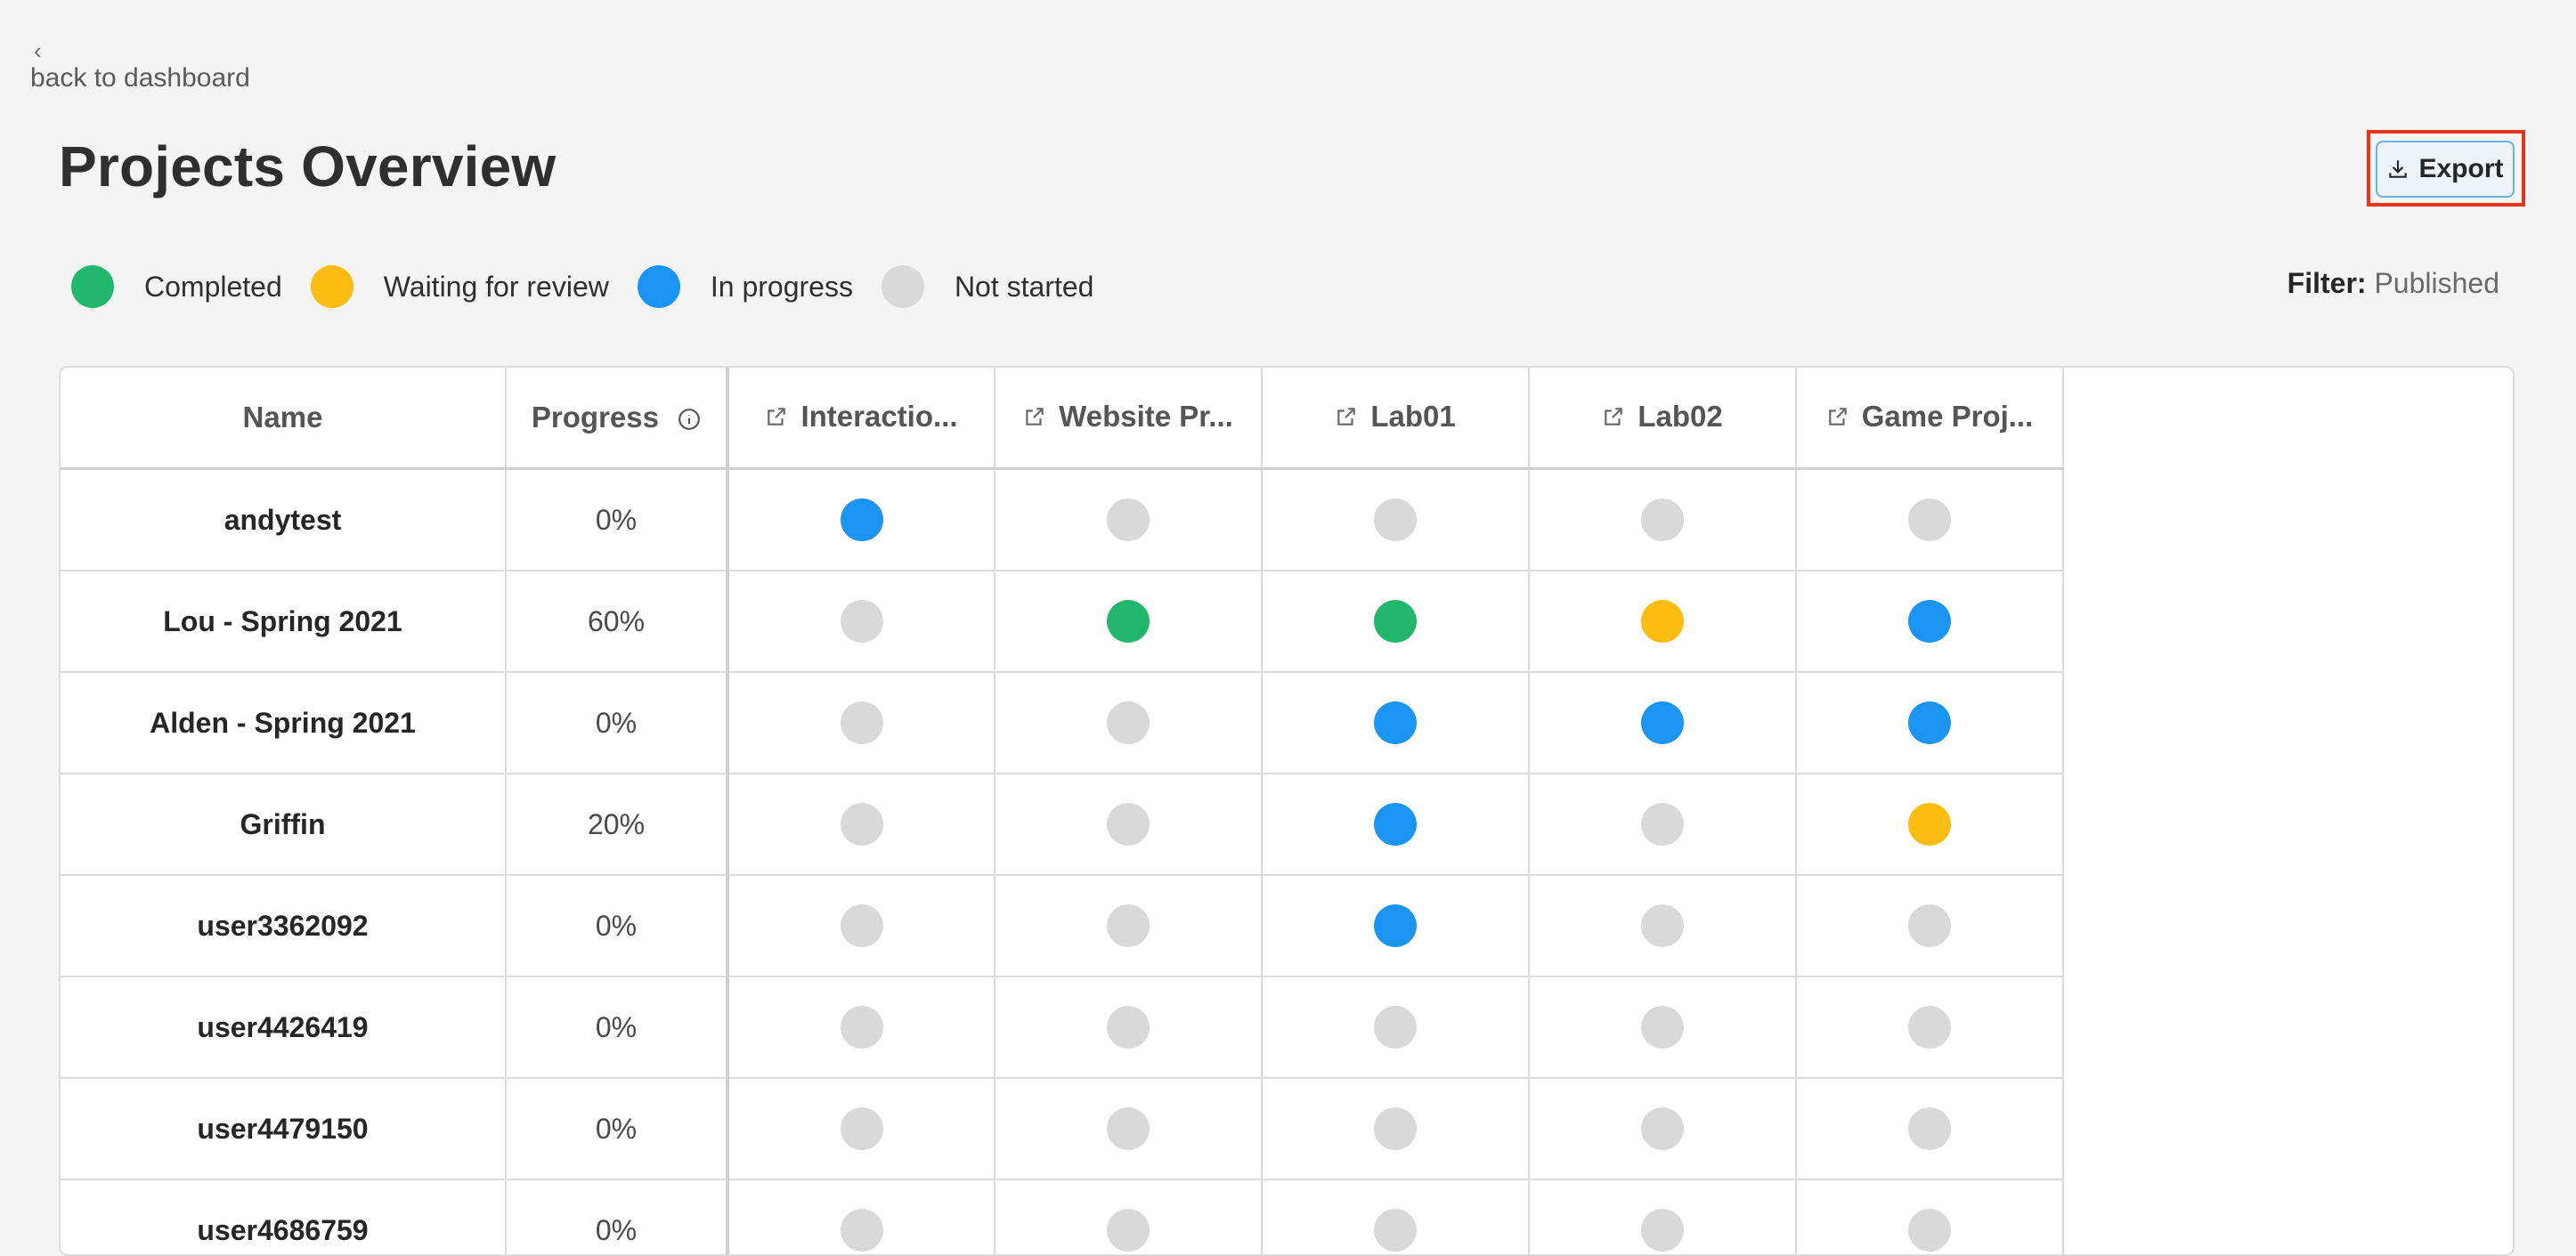 This screenshot has height=1256, width=2576. What do you see at coordinates (2397, 169) in the screenshot?
I see `download-icon` at bounding box center [2397, 169].